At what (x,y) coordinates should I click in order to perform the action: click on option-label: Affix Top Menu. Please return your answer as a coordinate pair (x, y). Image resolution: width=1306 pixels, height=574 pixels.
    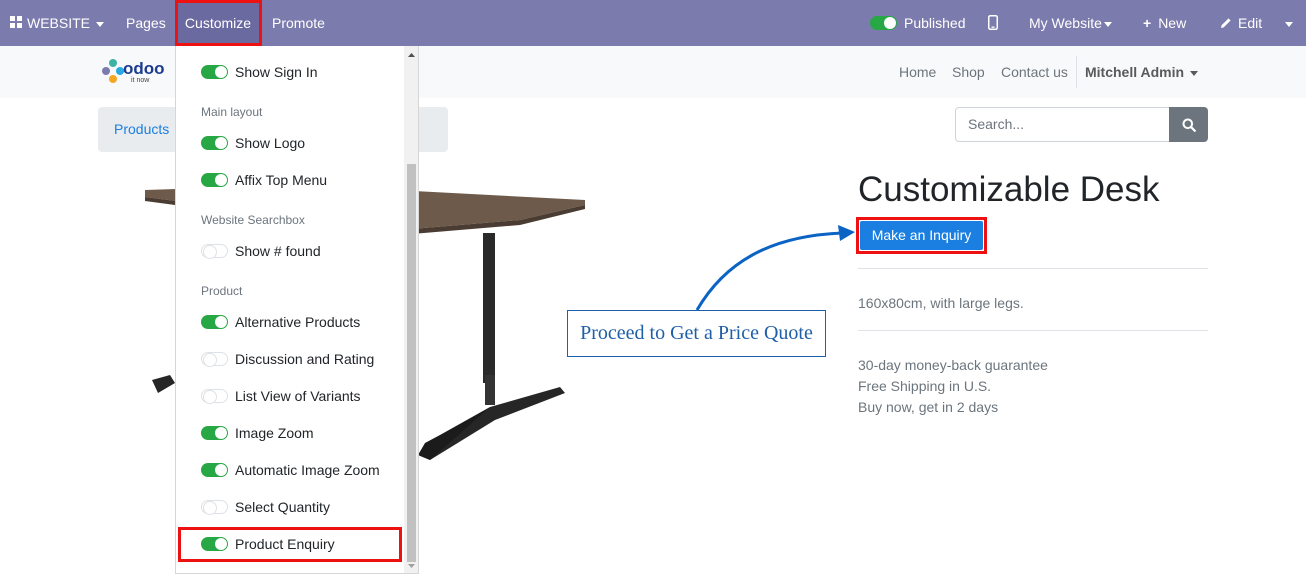
    Looking at the image, I should click on (281, 180).